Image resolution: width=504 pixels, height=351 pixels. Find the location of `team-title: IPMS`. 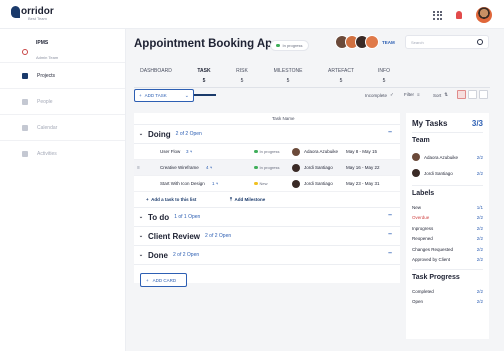

team-title: IPMS is located at coordinates (42, 42).